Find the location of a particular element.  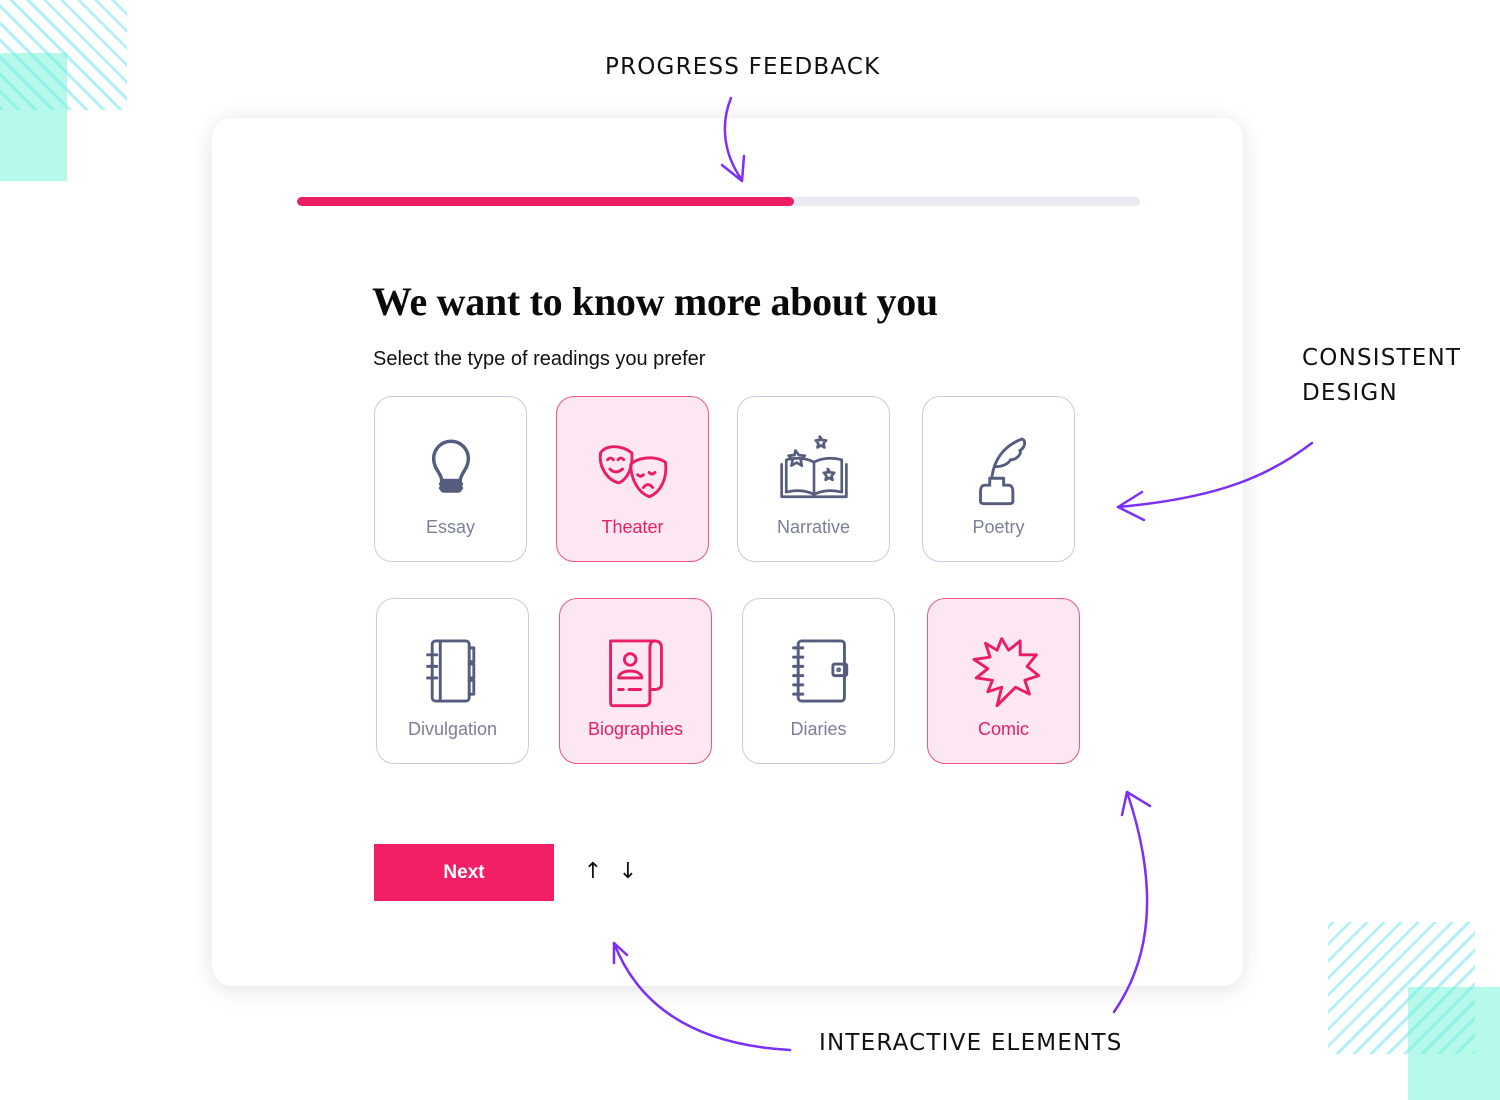

option-label: Diaries is located at coordinates (818, 729).